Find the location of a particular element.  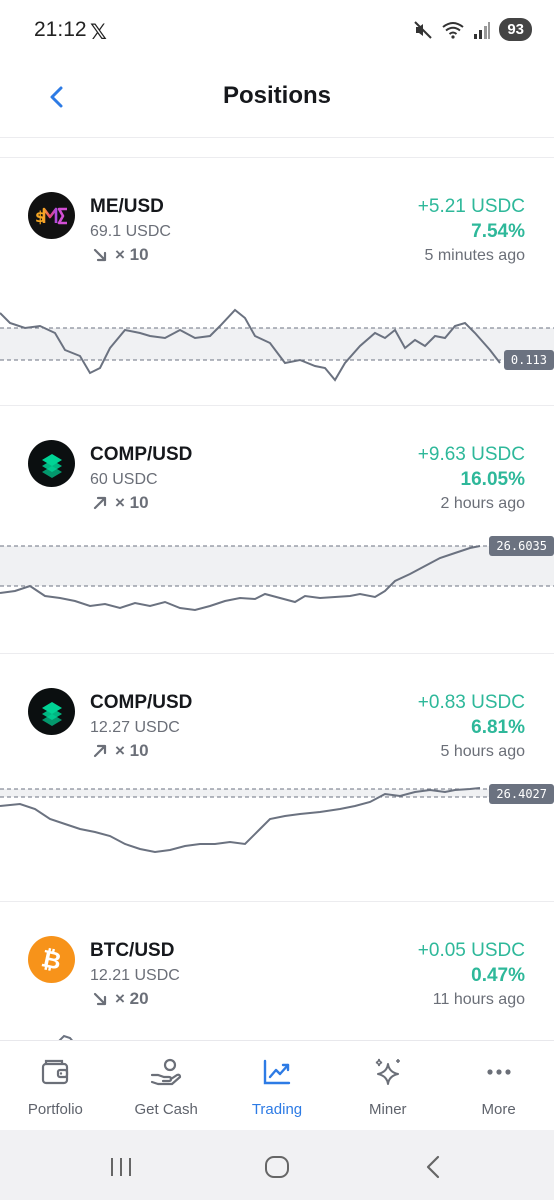

nav-get-cash: Get Cash is located at coordinates (166, 1085).